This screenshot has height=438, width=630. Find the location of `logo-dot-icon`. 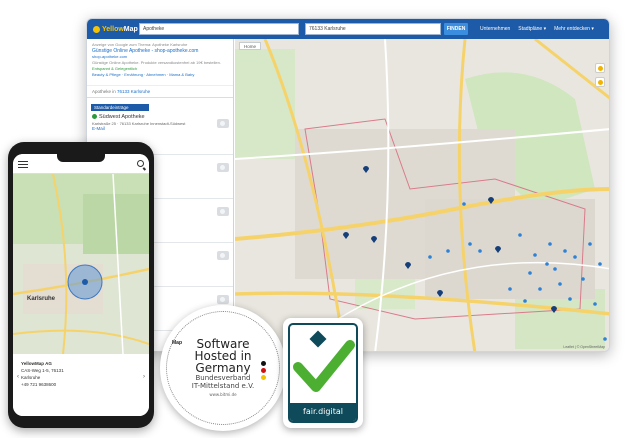

logo-dot-icon is located at coordinates (96, 29).